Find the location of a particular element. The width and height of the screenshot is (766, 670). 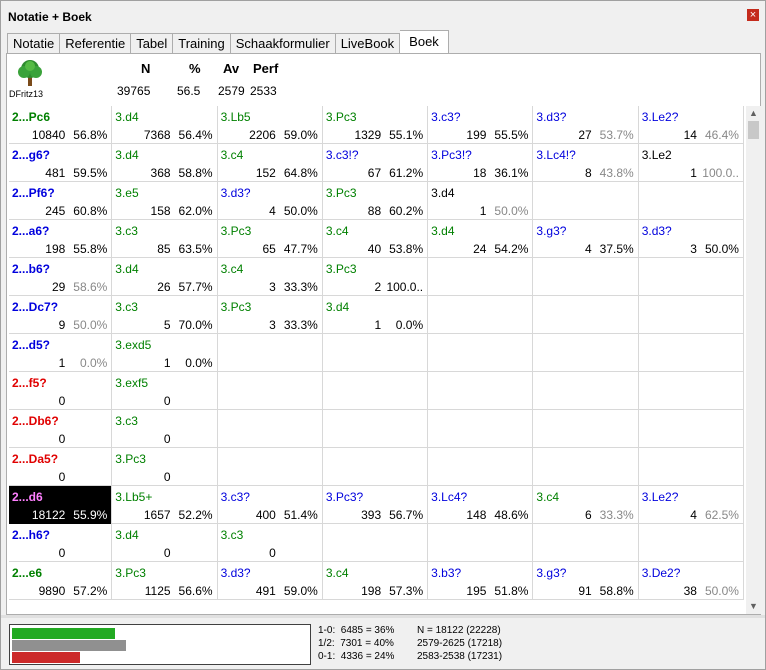

continuation-cell: 3.d3? 4 50.0% is located at coordinates (270, 201).